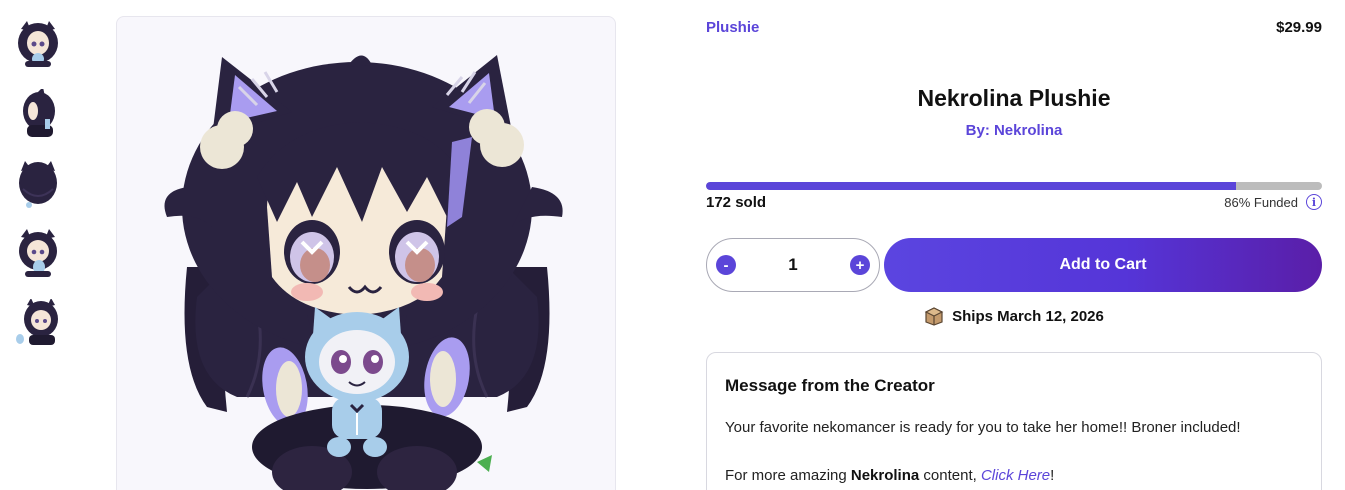  I want to click on ship-date: Ships March 12, 2026, so click(1028, 316).